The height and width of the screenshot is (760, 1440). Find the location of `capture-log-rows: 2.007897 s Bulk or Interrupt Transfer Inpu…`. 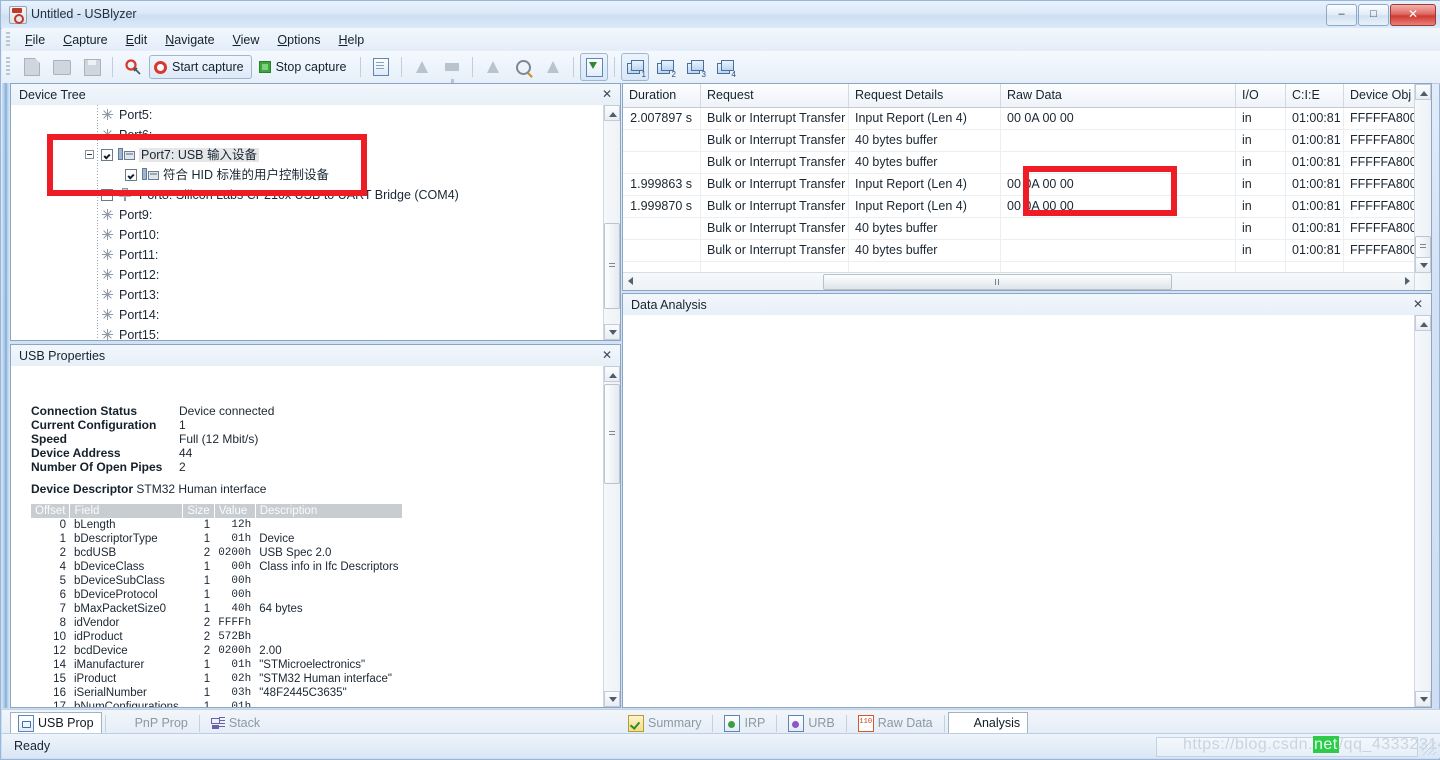

capture-log-rows: 2.007897 s Bulk or Interrupt Transfer Inpu… is located at coordinates (1027, 196).